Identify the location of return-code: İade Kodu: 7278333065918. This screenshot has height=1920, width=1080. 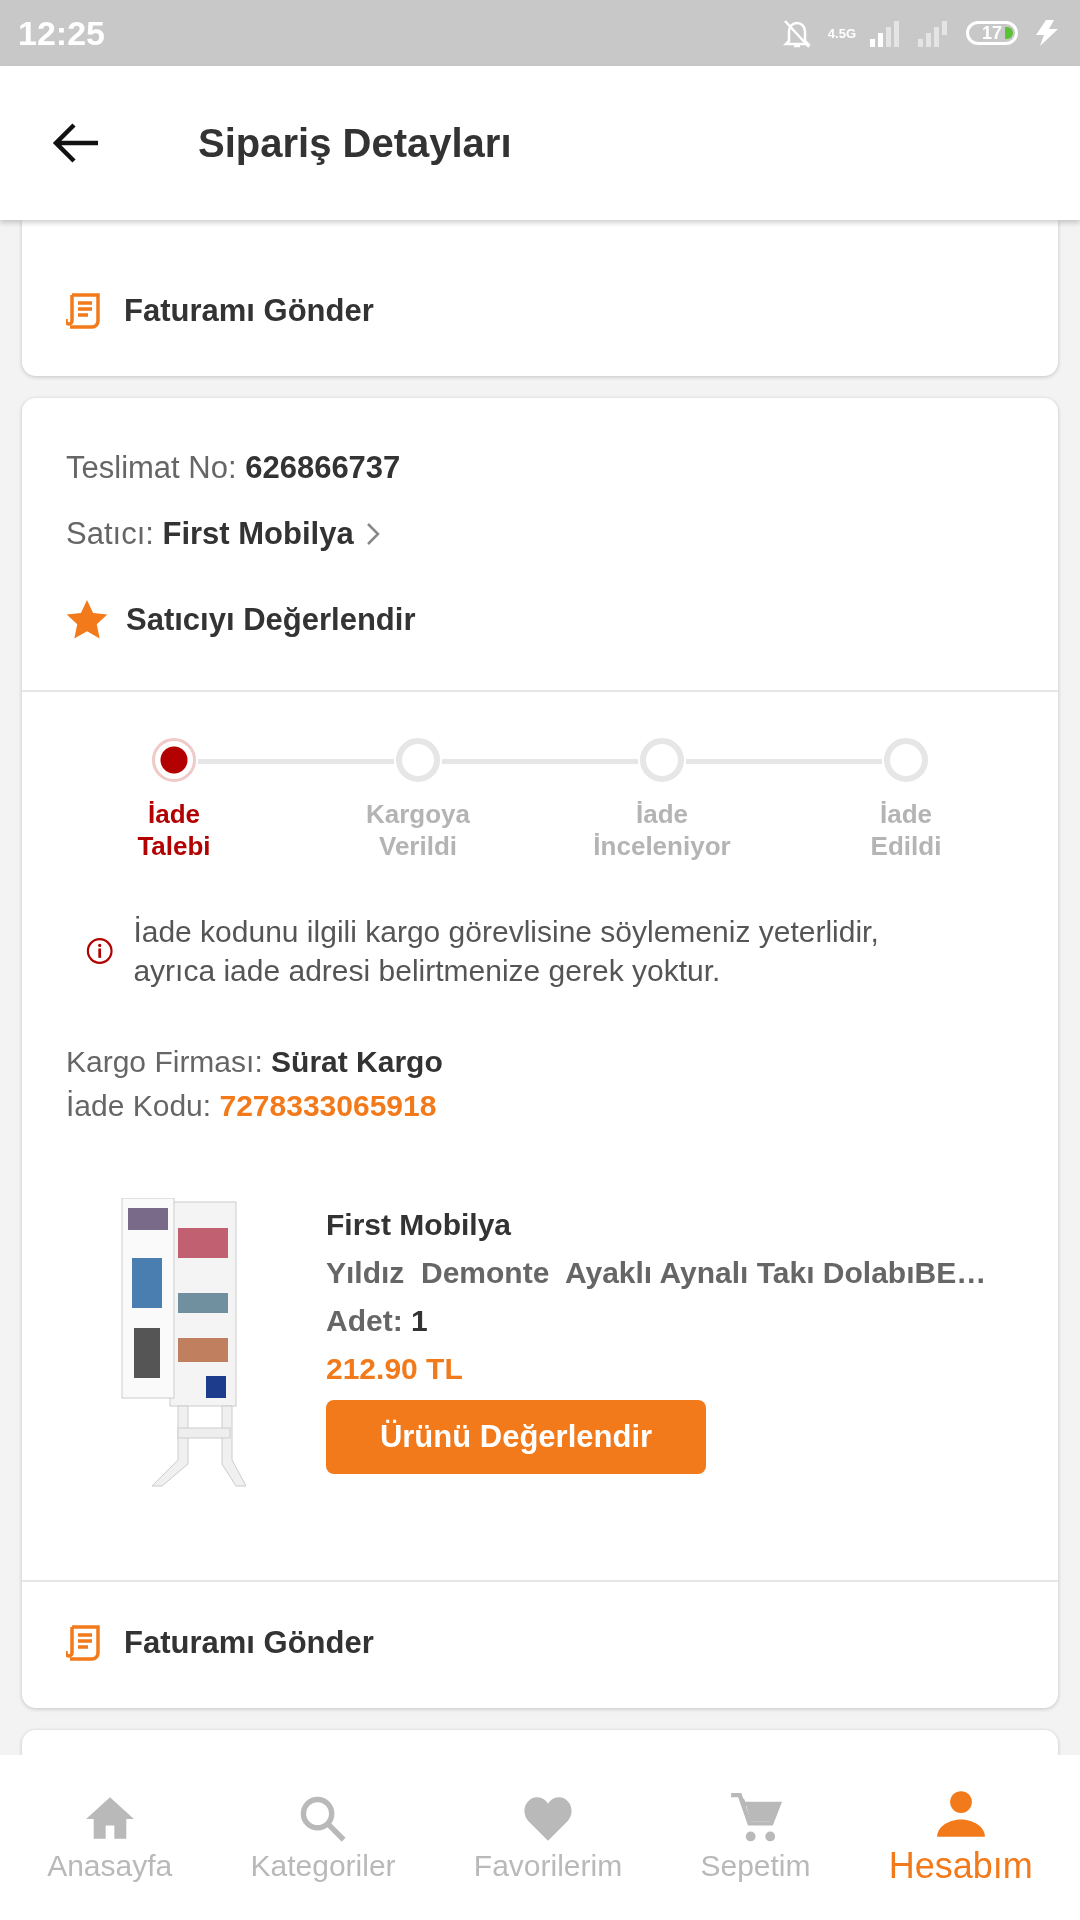
(252, 1106).